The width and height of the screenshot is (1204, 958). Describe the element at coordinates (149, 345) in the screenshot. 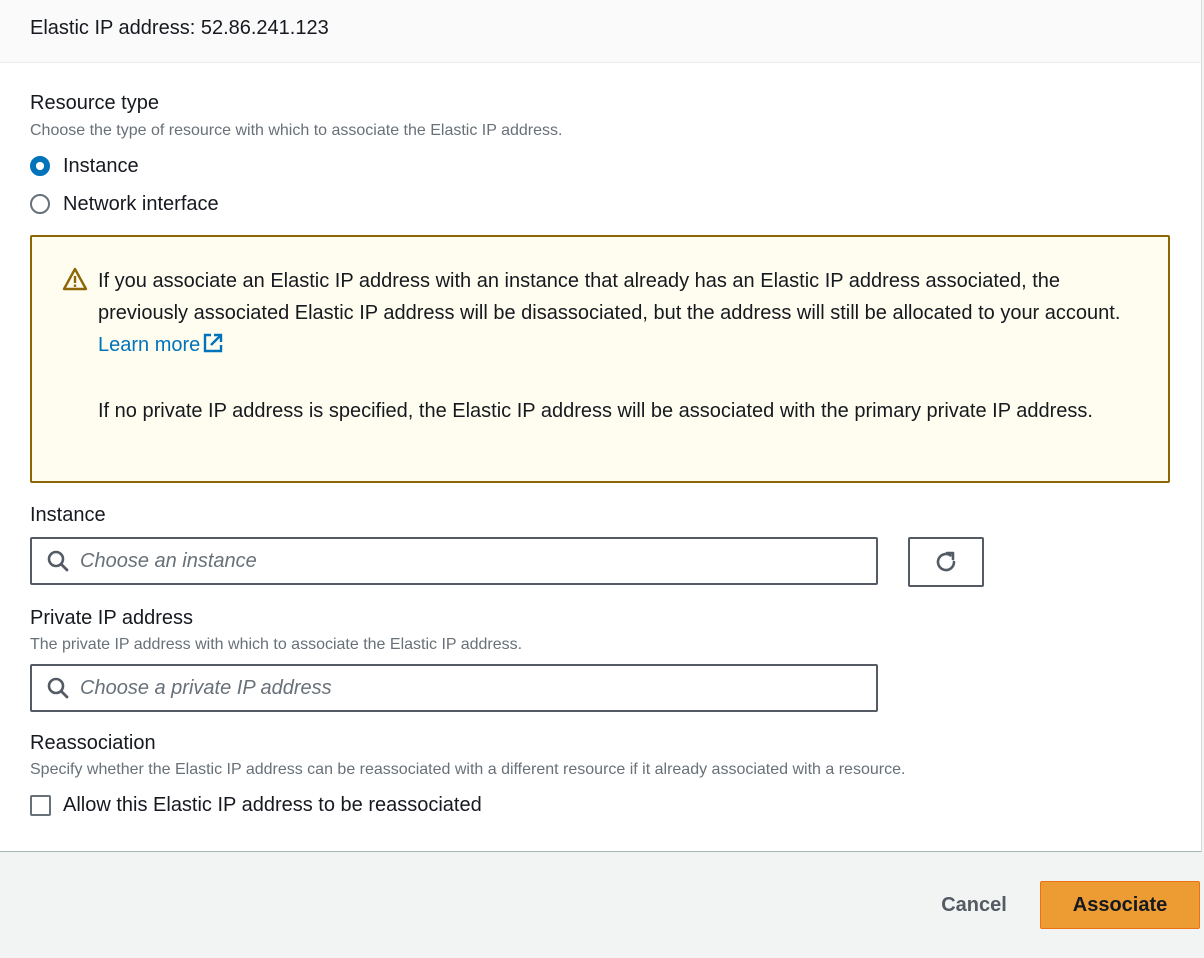

I see `learn-more-label: Learn more` at that location.